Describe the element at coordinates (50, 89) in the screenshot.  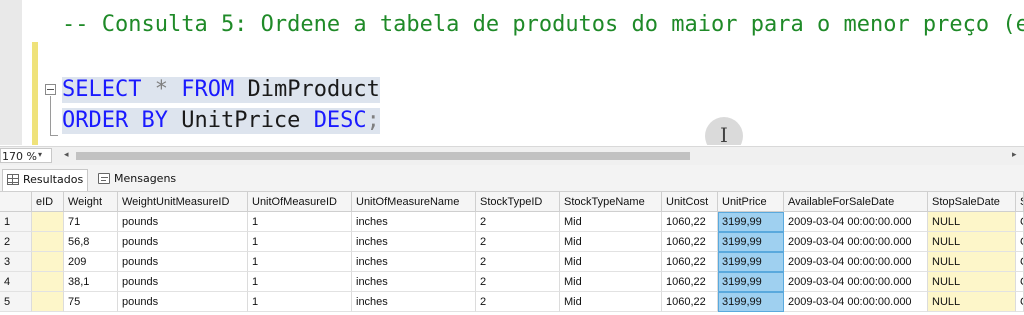
I see `collapse-icon` at that location.